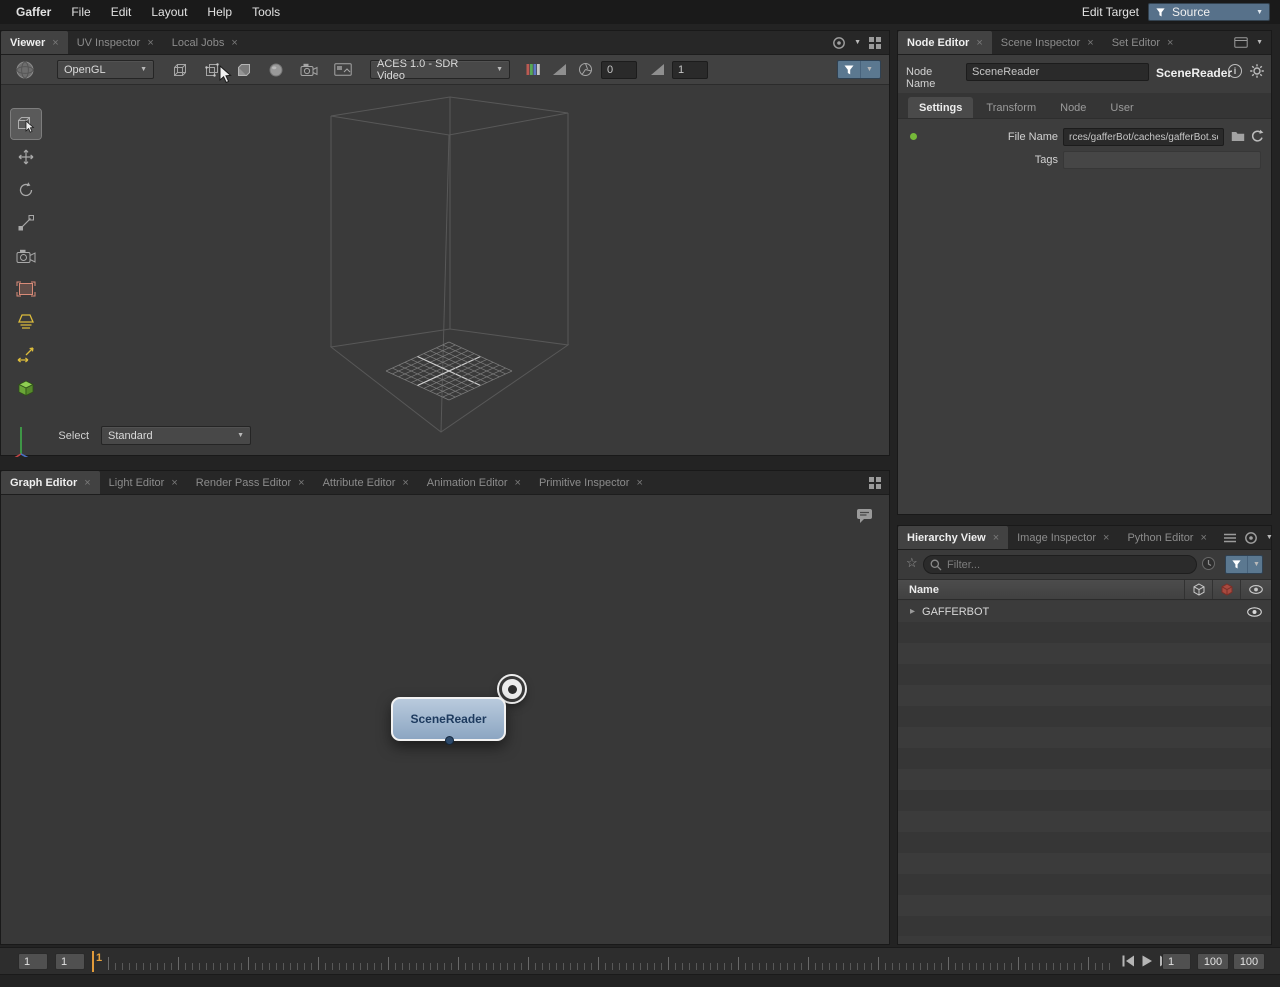 This screenshot has width=1280, height=987. Describe the element at coordinates (212, 70) in the screenshot. I see `points-cube-icon` at that location.